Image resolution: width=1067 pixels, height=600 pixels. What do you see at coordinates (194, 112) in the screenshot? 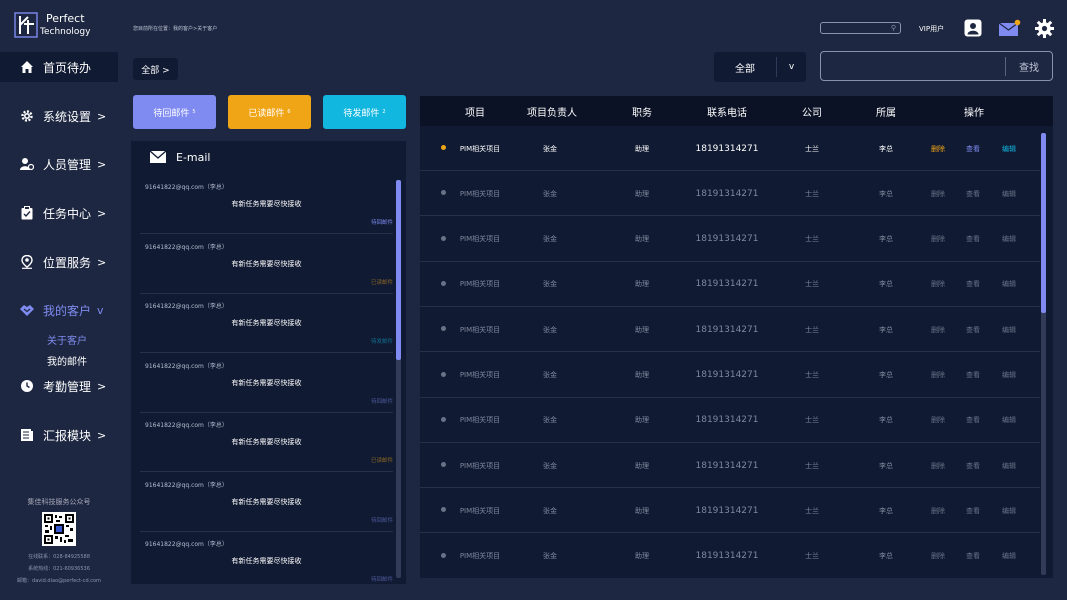
I see `tab-count: 5` at bounding box center [194, 112].